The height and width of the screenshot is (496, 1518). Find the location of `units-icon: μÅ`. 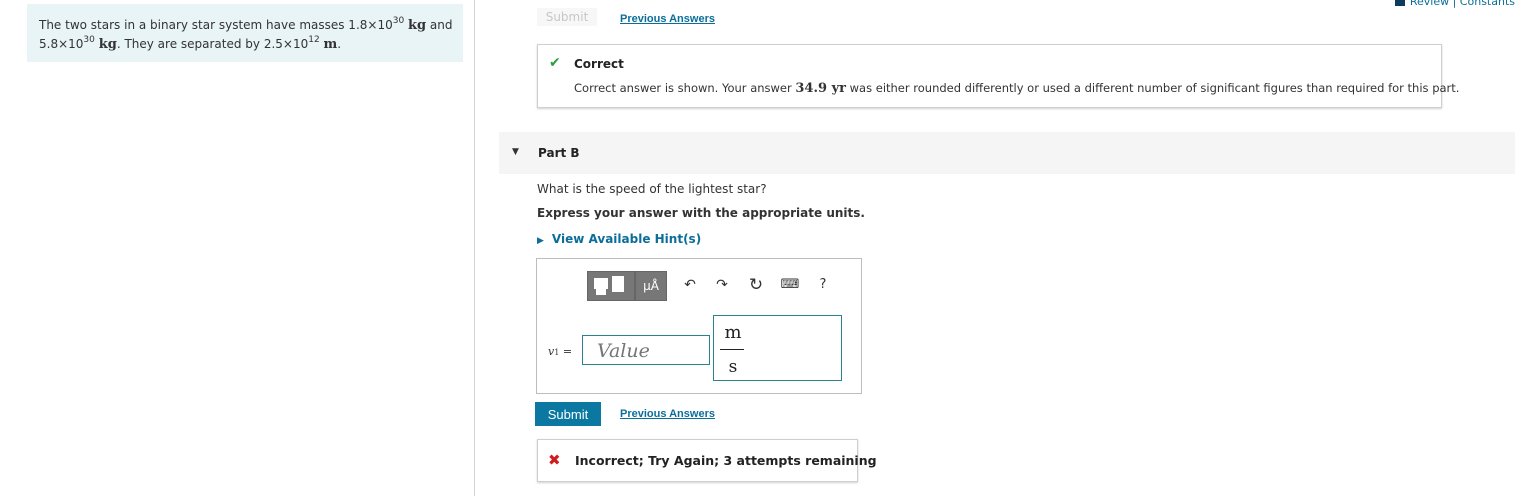

units-icon: μÅ is located at coordinates (651, 286).